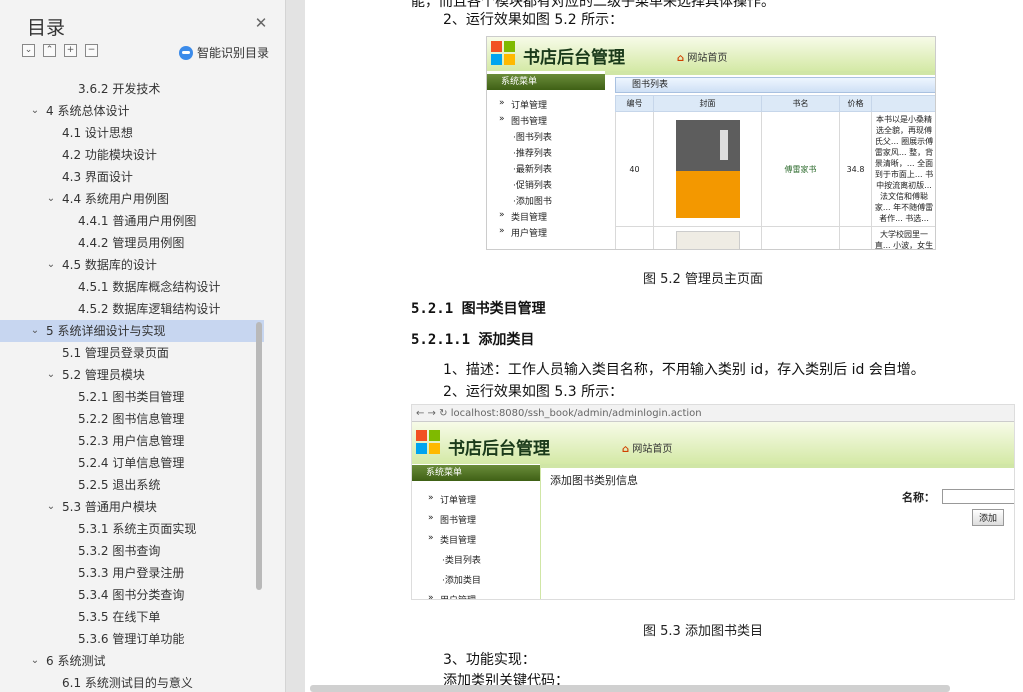  Describe the element at coordinates (499, 449) in the screenshot. I see `admin-brand: 书店后台管理` at that location.